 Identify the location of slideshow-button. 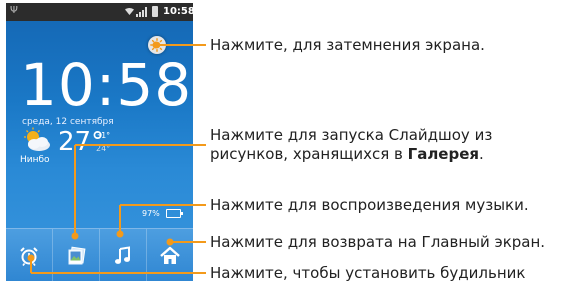
(76, 255).